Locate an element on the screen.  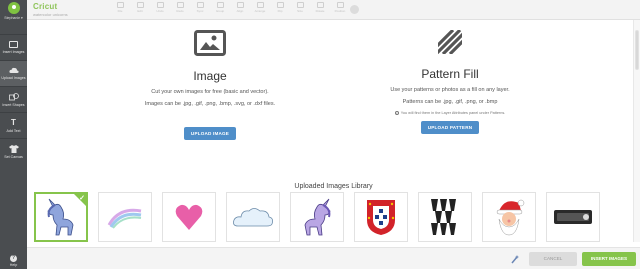
profile-name: Stephanie ▾ is located at coordinates (13, 18).